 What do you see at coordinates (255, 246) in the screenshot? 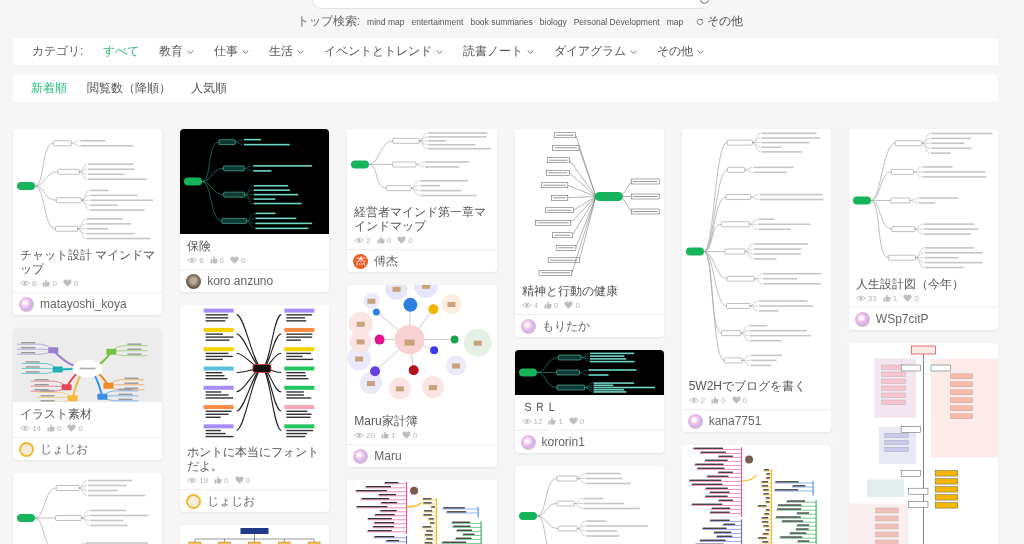
I see `card-title: 保険` at bounding box center [255, 246].